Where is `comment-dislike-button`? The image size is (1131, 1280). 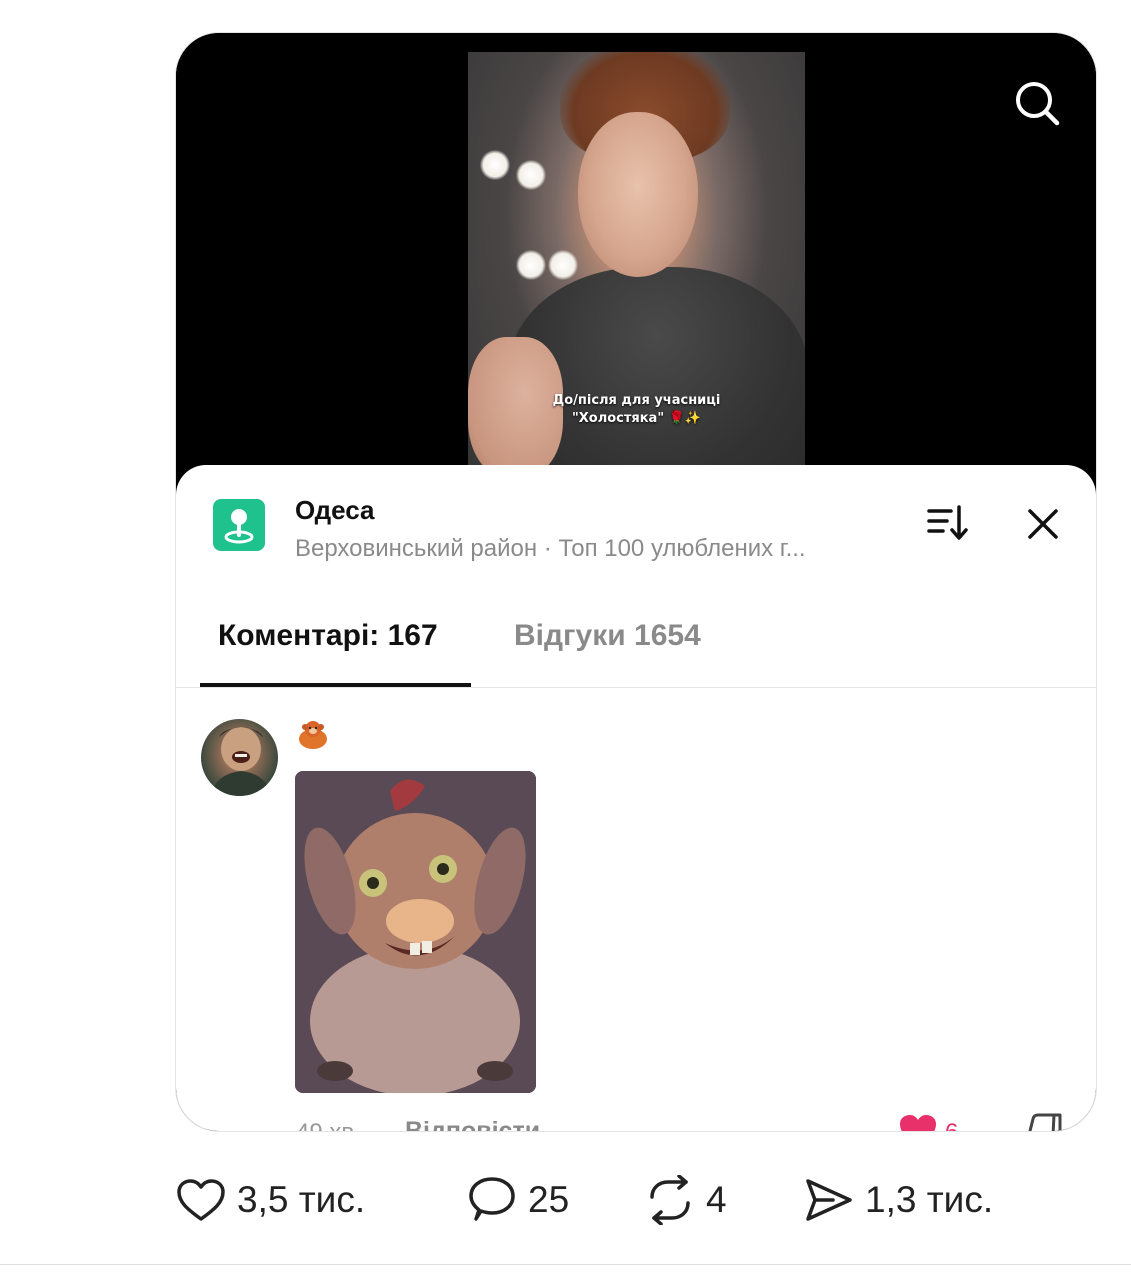
comment-dislike-button is located at coordinates (1046, 1121).